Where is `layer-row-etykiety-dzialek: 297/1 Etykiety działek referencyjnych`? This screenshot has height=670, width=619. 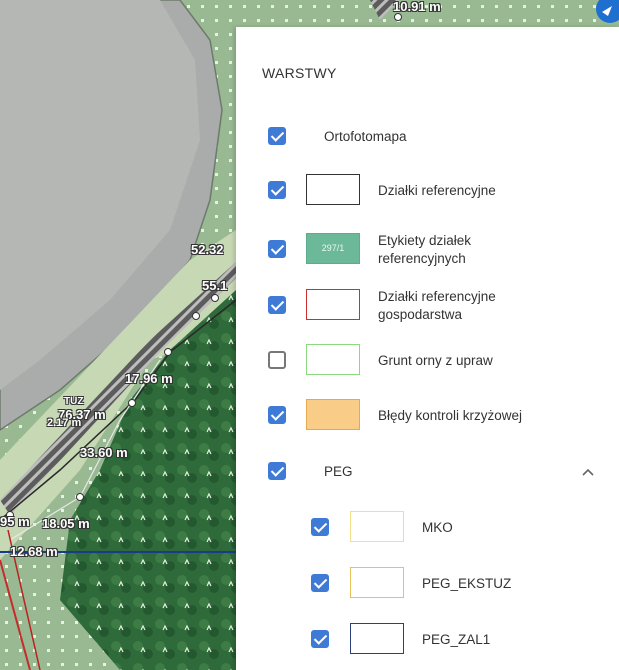
layer-row-etykiety-dzialek: 297/1 Etykiety działek referencyjnych is located at coordinates (427, 250).